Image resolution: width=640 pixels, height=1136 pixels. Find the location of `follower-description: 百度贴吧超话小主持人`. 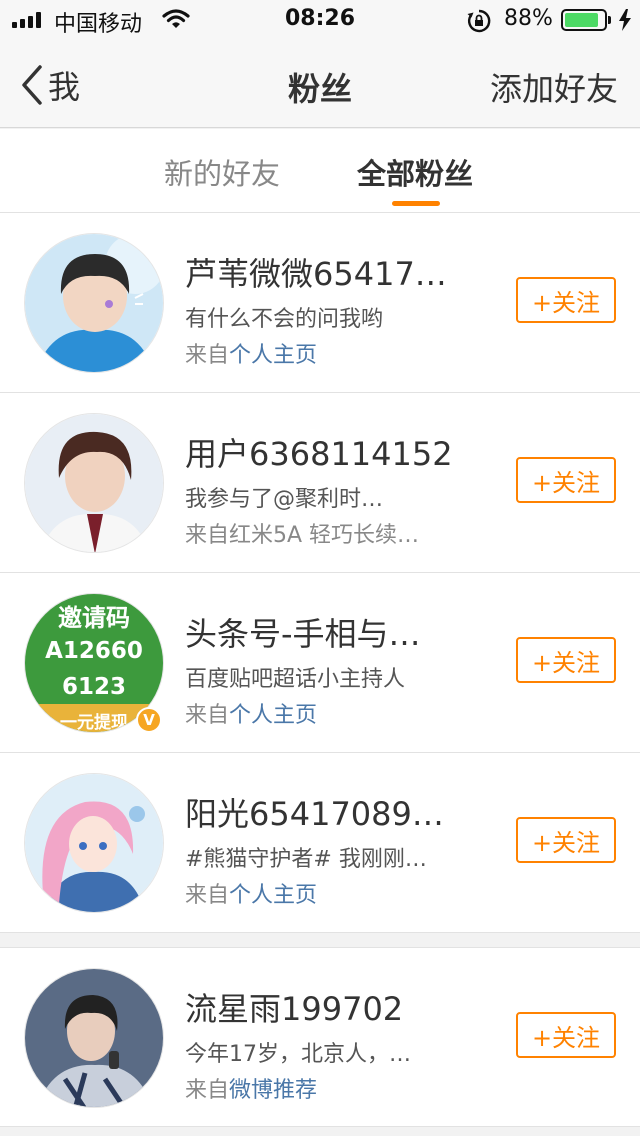

follower-description: 百度贴吧超话小主持人 is located at coordinates (295, 679).